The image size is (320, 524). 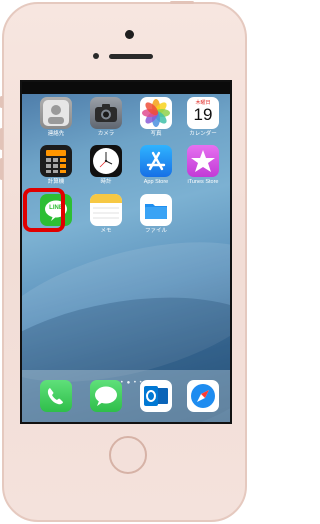 I want to click on notes-icon, so click(x=106, y=210).